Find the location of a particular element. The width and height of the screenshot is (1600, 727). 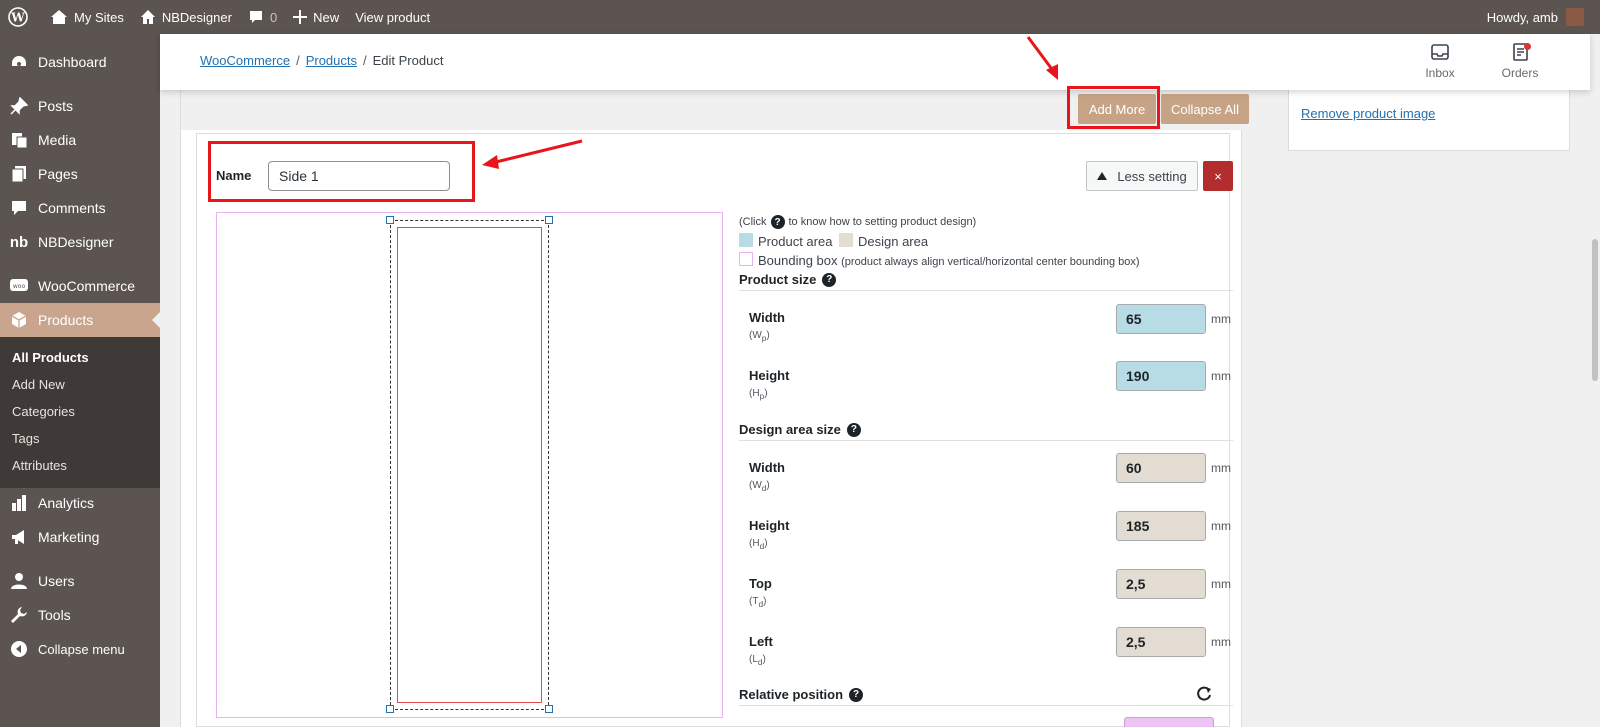

arrow-to-add-more is located at coordinates (1042, 58).